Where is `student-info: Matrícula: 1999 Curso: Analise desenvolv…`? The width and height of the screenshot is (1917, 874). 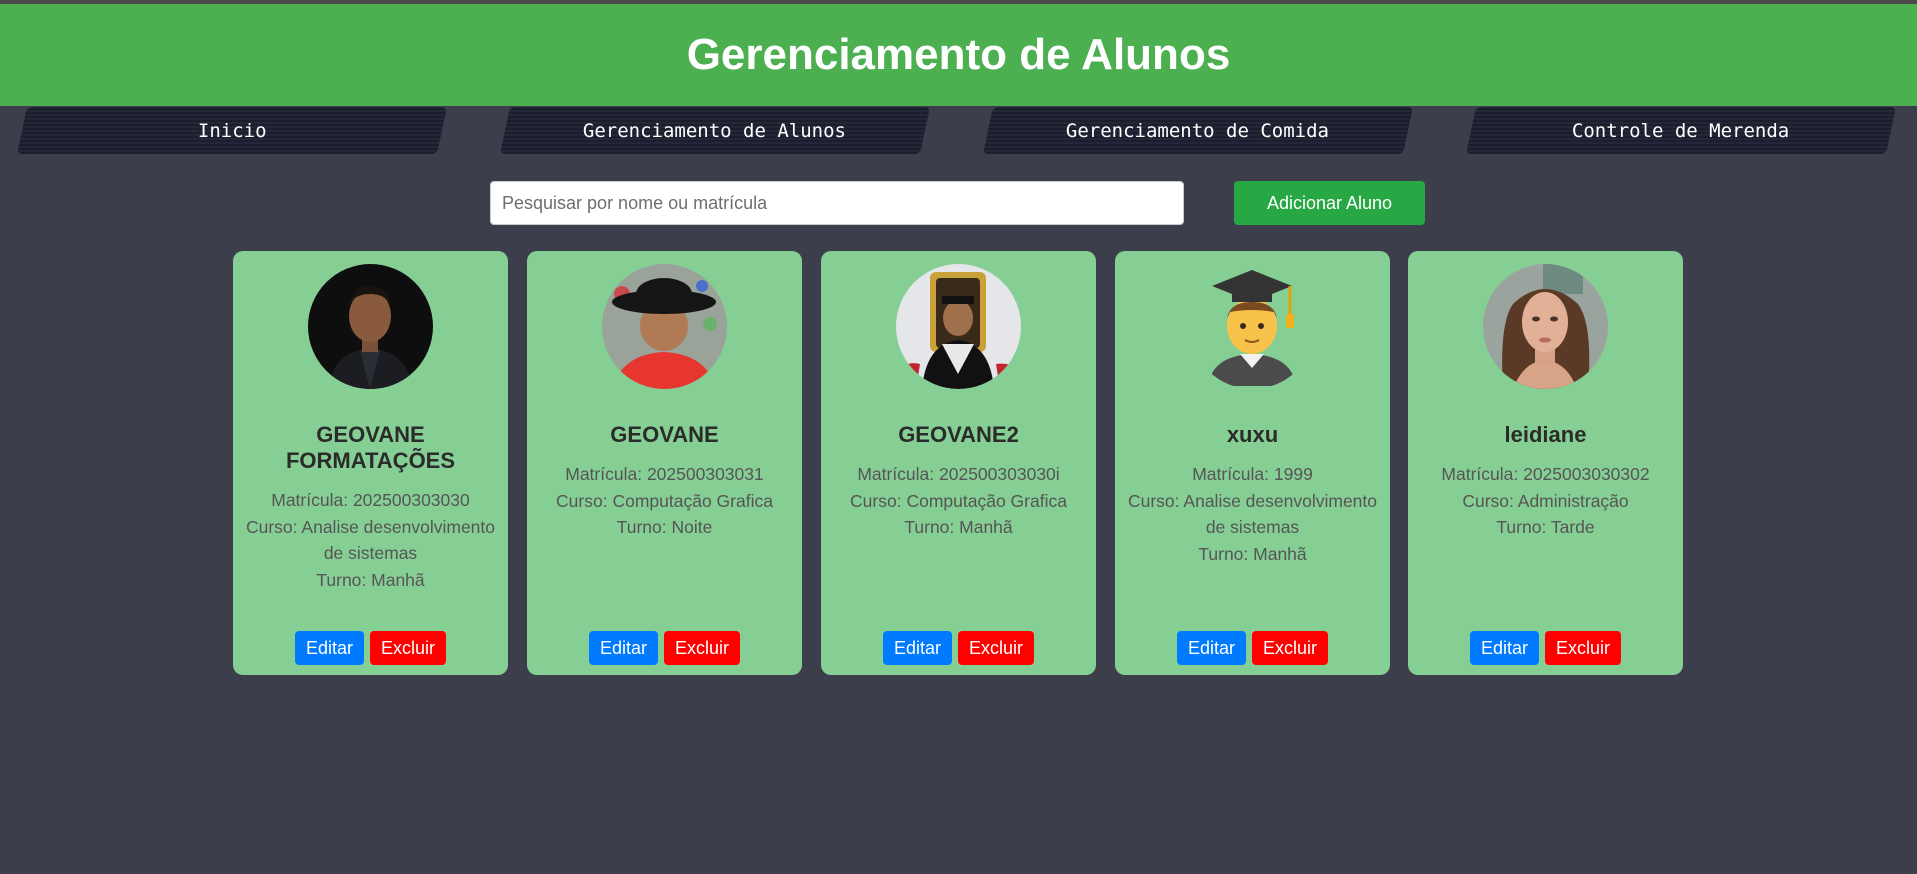 student-info: Matrícula: 1999 Curso: Analise desenvolv… is located at coordinates (1252, 514).